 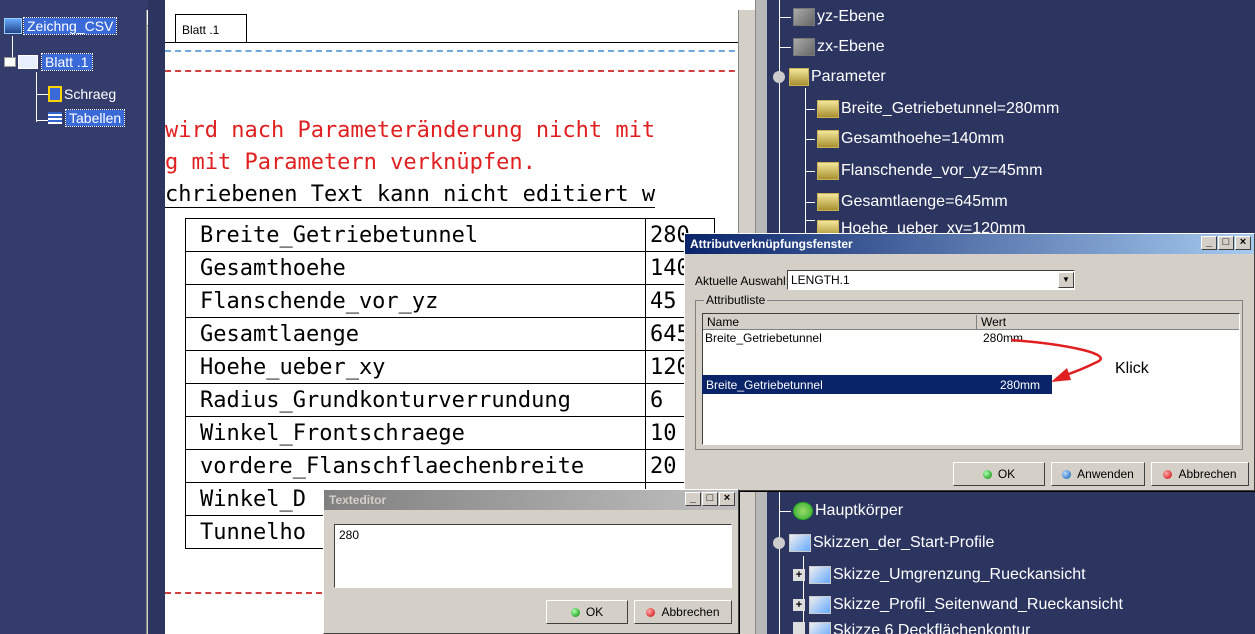 I want to click on table-cell-name: Breite_Getriebetunnel, so click(x=415, y=235).